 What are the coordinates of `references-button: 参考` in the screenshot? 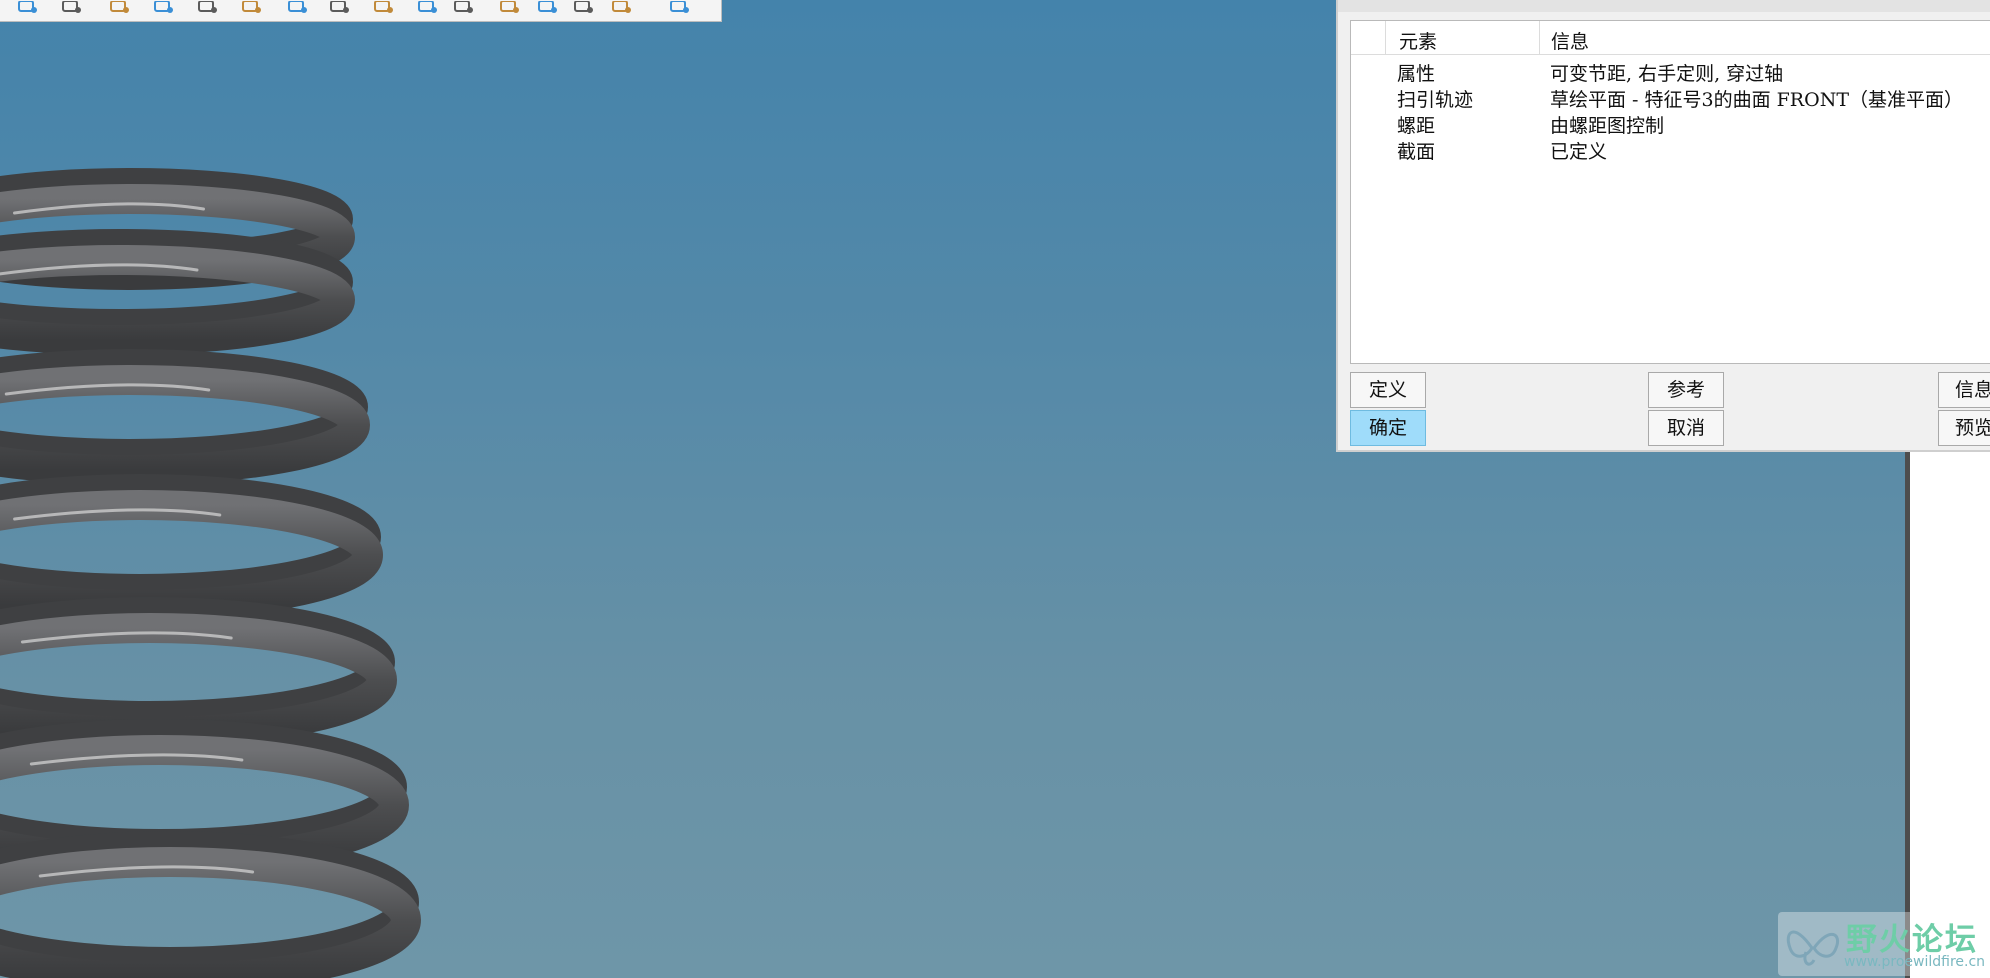 It's located at (1686, 390).